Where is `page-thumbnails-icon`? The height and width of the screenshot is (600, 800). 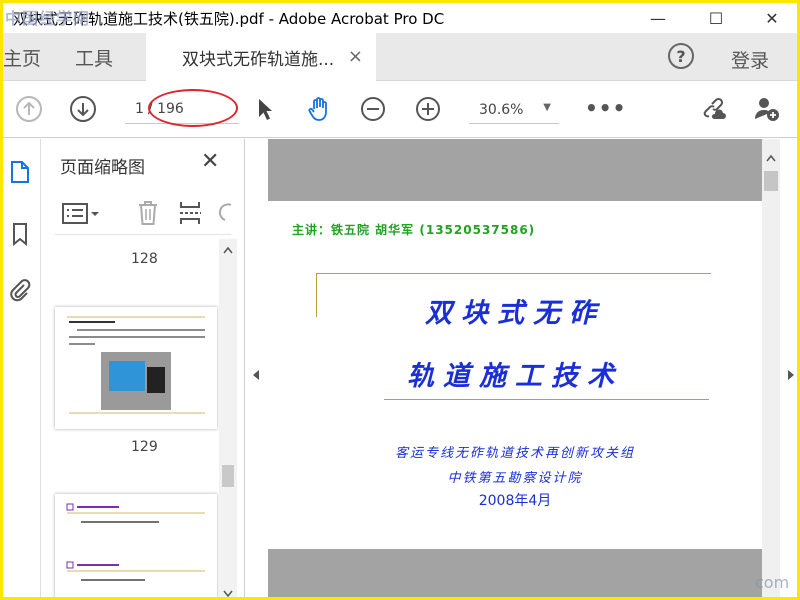
page-thumbnails-icon is located at coordinates (20, 172).